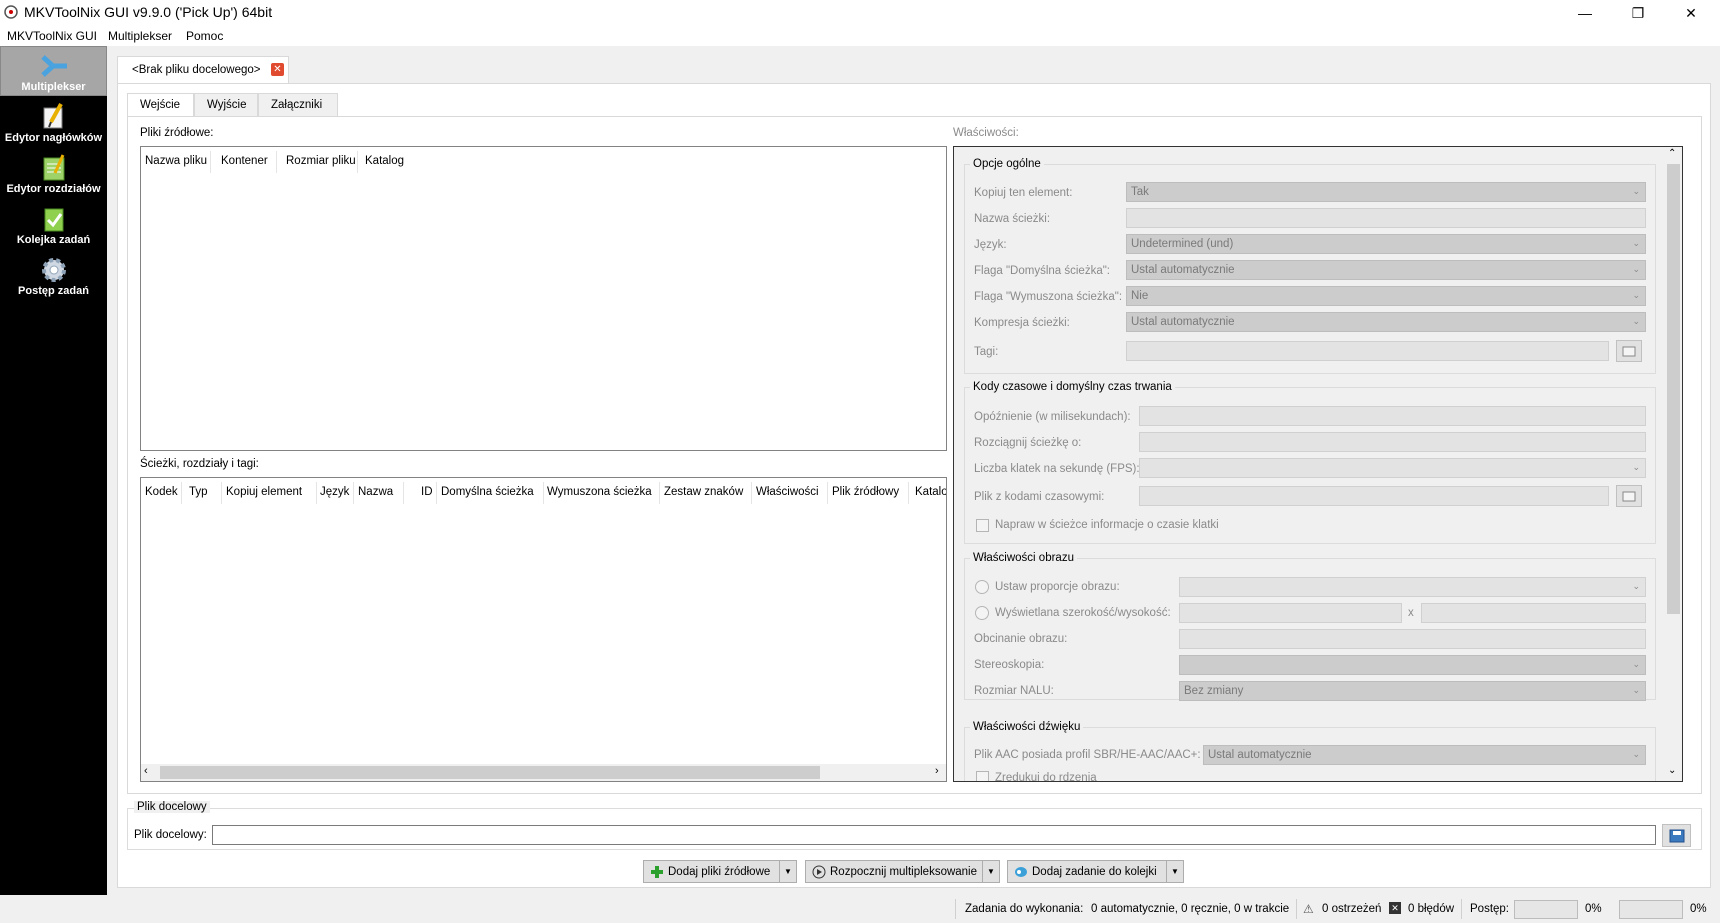 The image size is (1720, 923). I want to click on browse-target-button, so click(1676, 835).